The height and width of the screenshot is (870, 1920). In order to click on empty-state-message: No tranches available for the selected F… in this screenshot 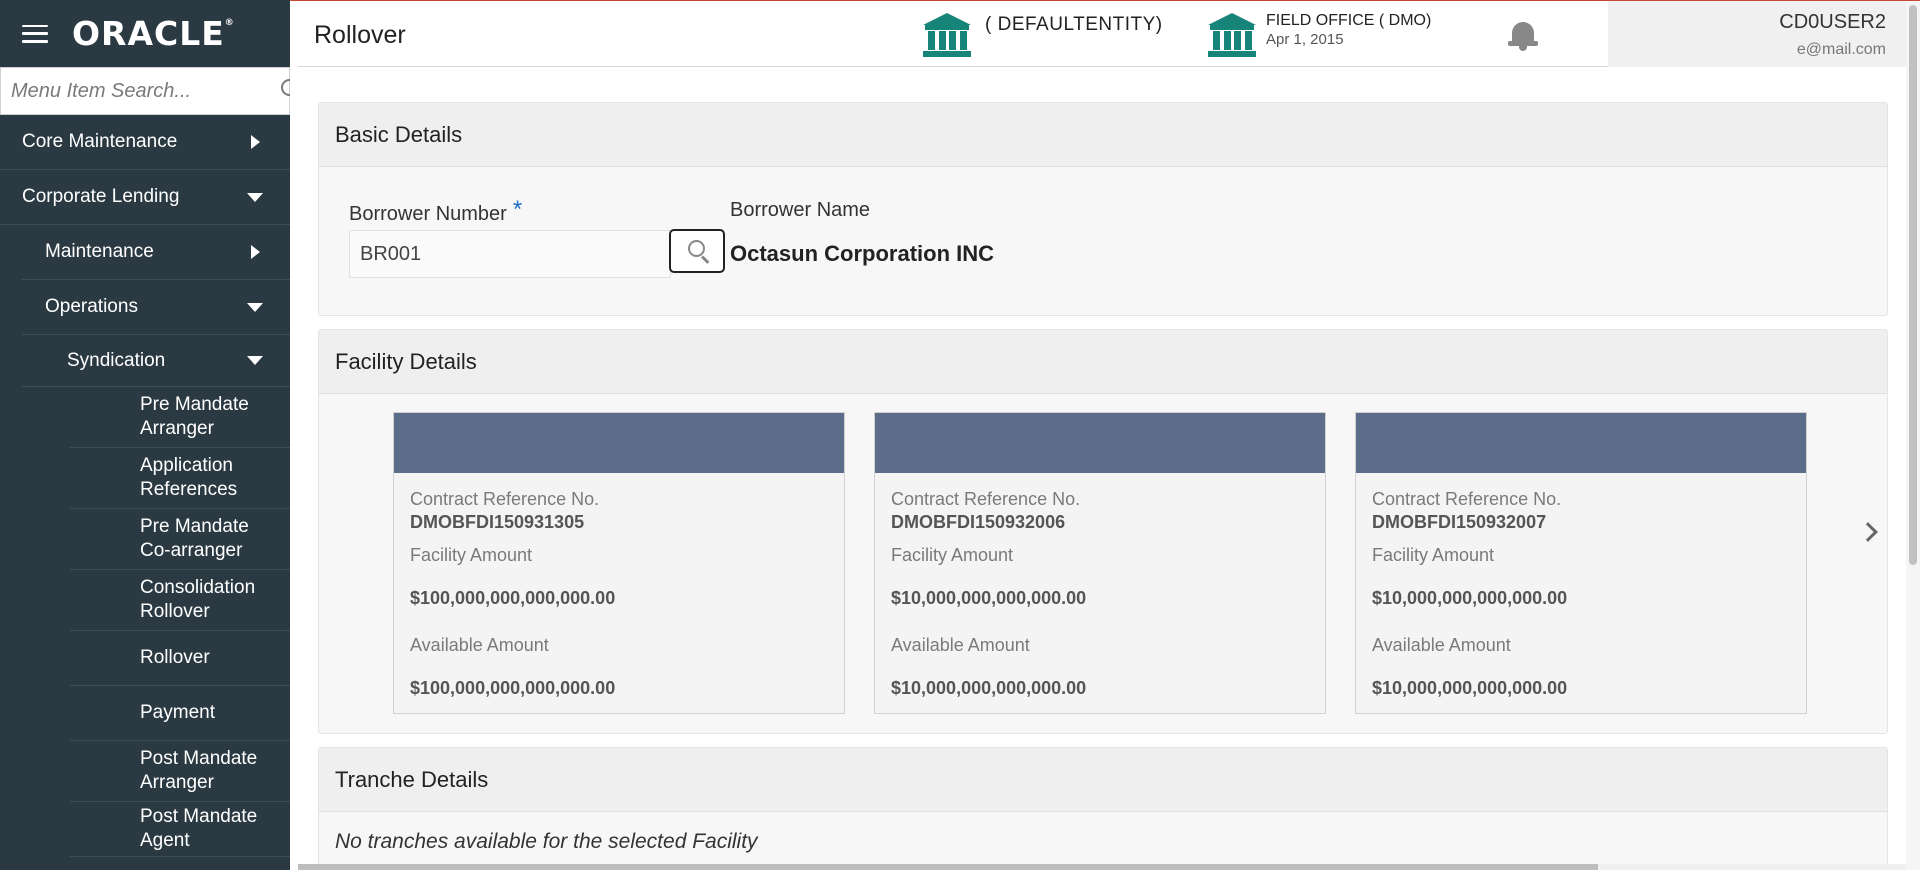, I will do `click(546, 841)`.